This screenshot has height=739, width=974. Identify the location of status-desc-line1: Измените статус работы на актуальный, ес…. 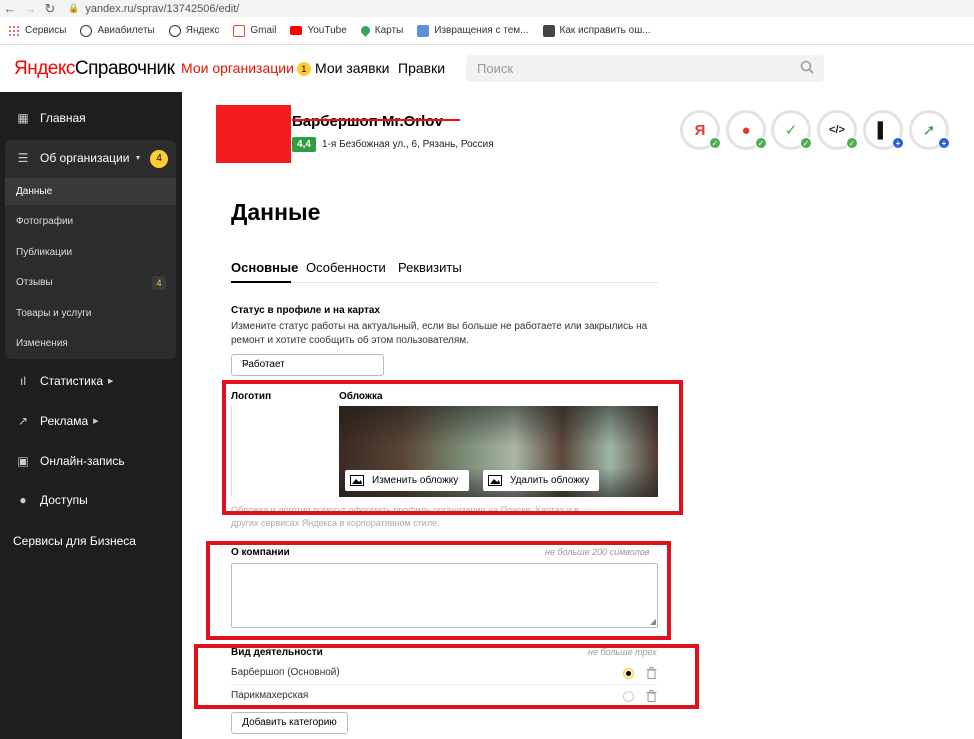
(439, 326).